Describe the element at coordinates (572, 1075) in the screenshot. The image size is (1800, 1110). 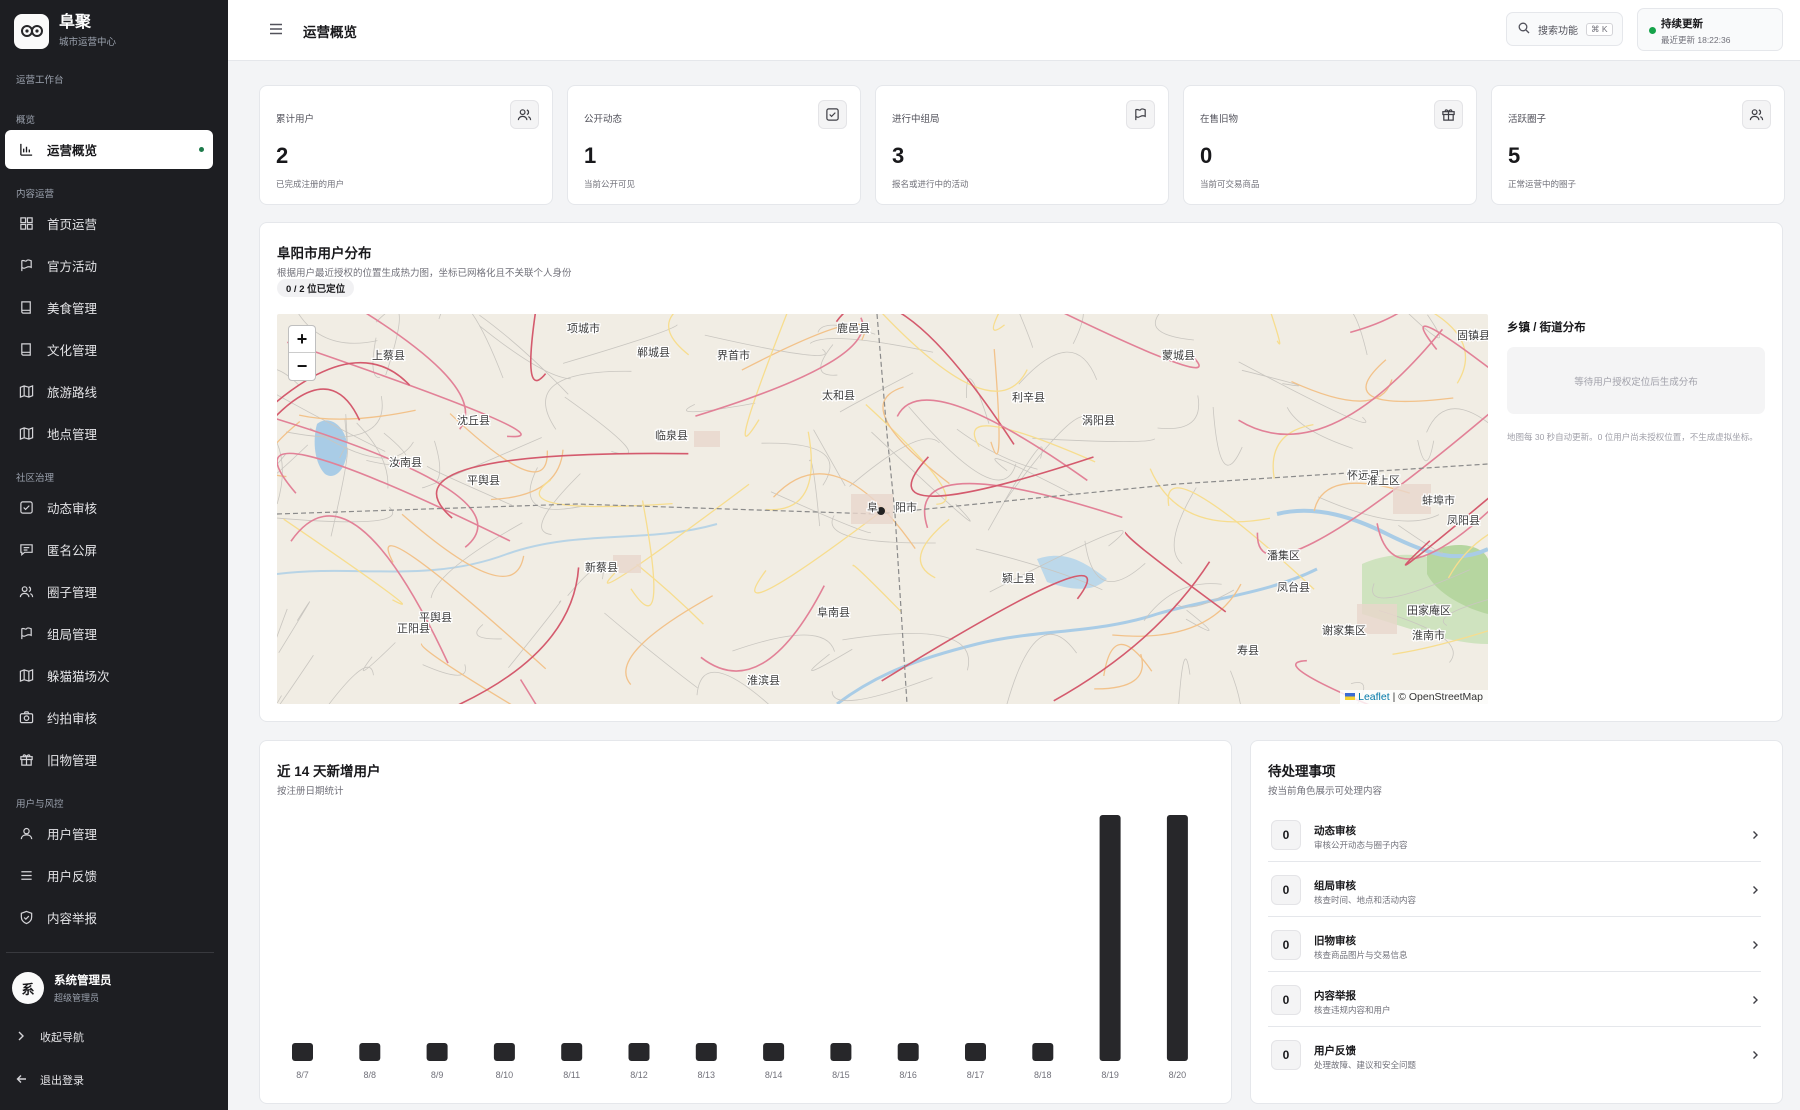
I see `x-tick-label: 8/11` at that location.